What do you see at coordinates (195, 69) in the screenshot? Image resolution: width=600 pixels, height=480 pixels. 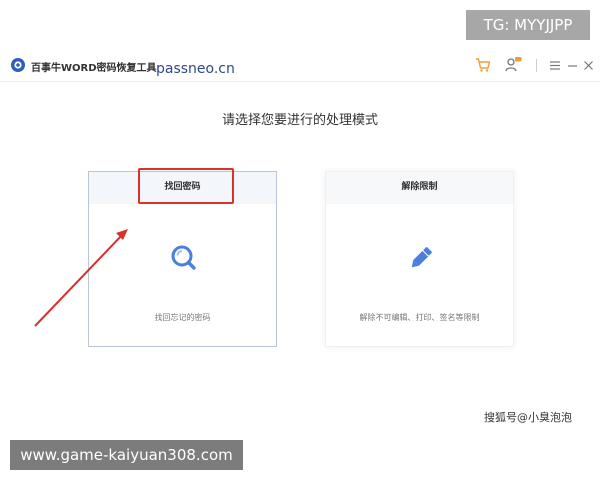 I see `site-label: passneo.cn` at bounding box center [195, 69].